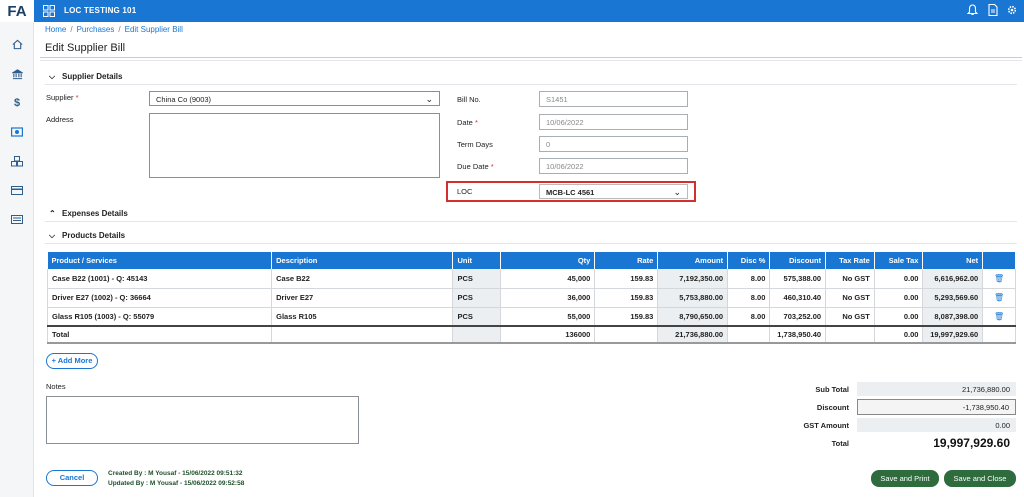 This screenshot has height=497, width=1024. What do you see at coordinates (693, 279) in the screenshot?
I see `cell-amount: 7,192,350.00` at bounding box center [693, 279].